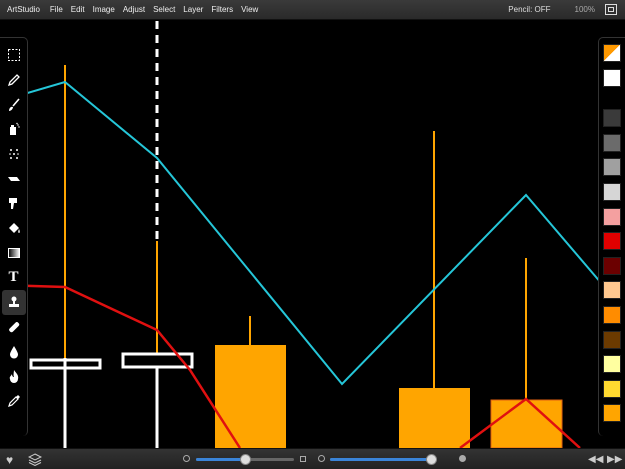 This screenshot has height=469, width=625. I want to click on secondary-color-swatch, so click(612, 77).